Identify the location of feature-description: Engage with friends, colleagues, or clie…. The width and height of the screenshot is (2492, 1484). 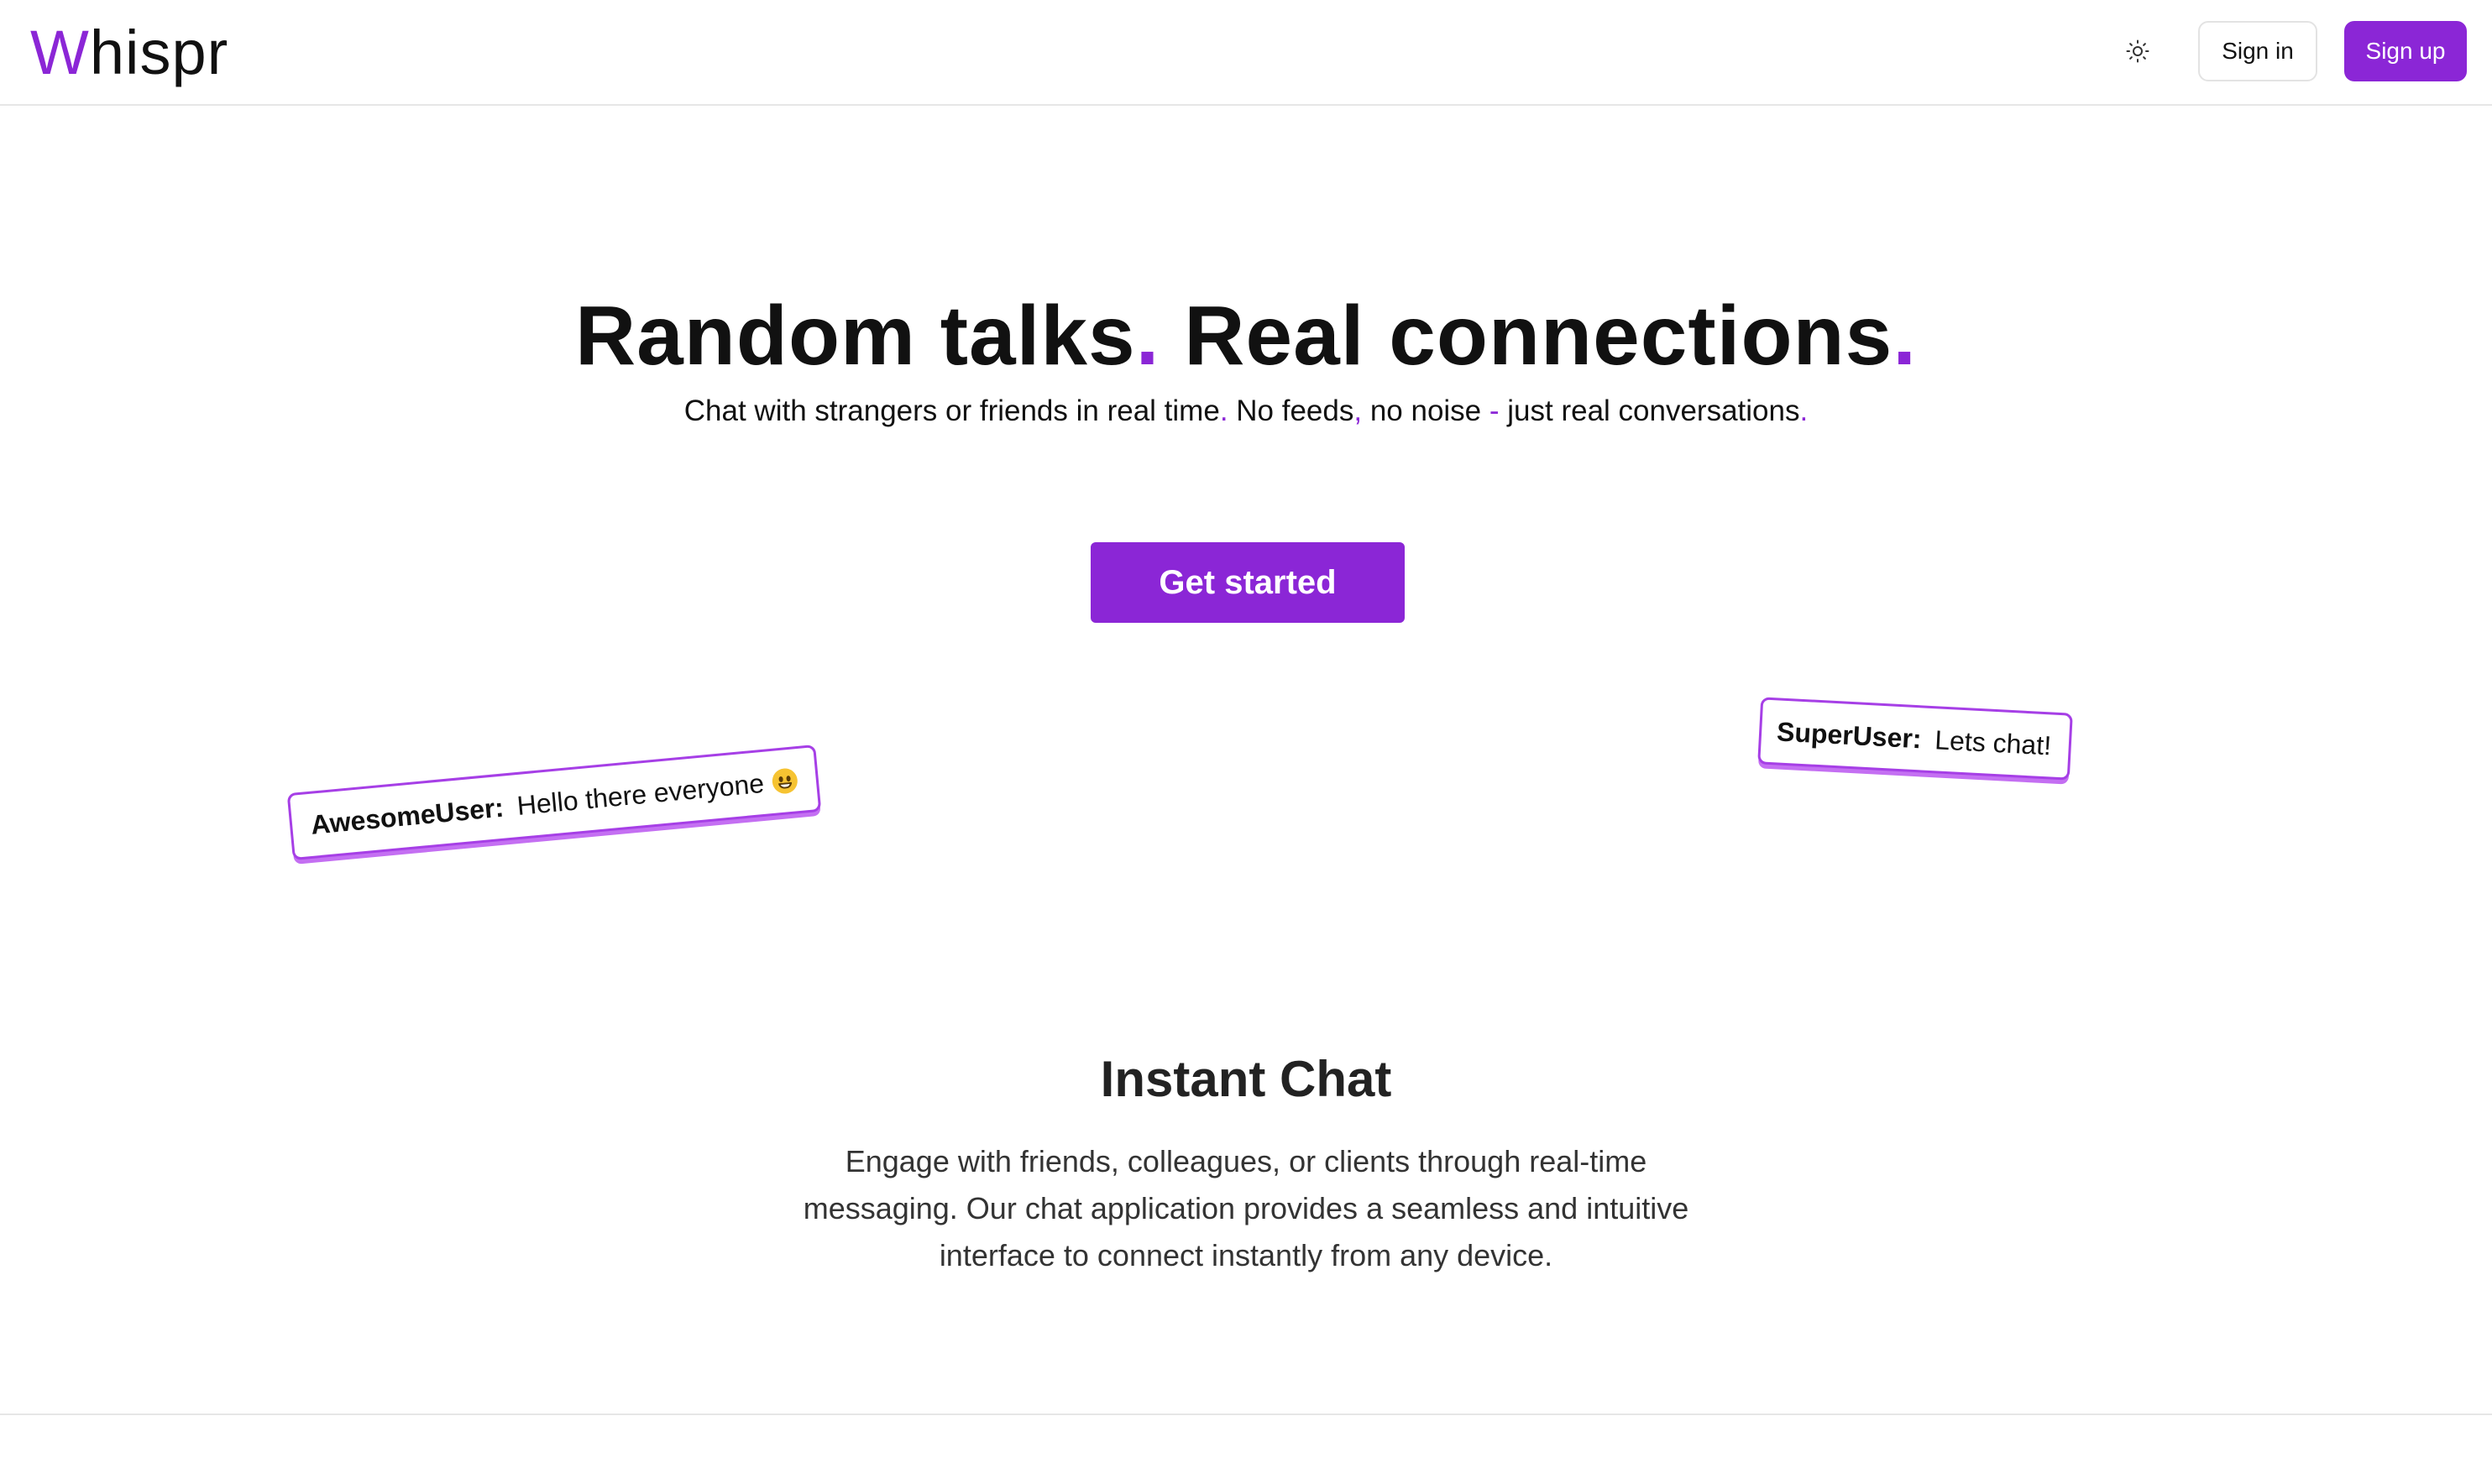
(1246, 1208).